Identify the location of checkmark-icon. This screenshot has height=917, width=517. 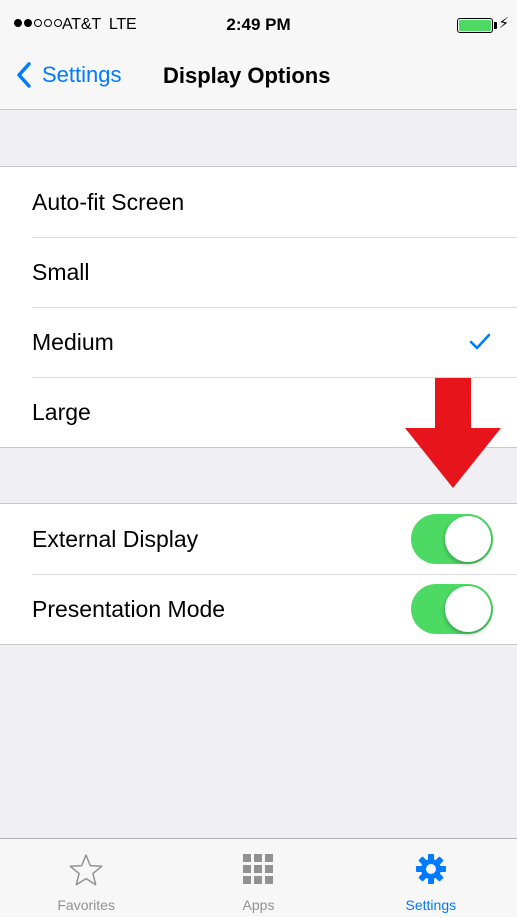
(480, 341).